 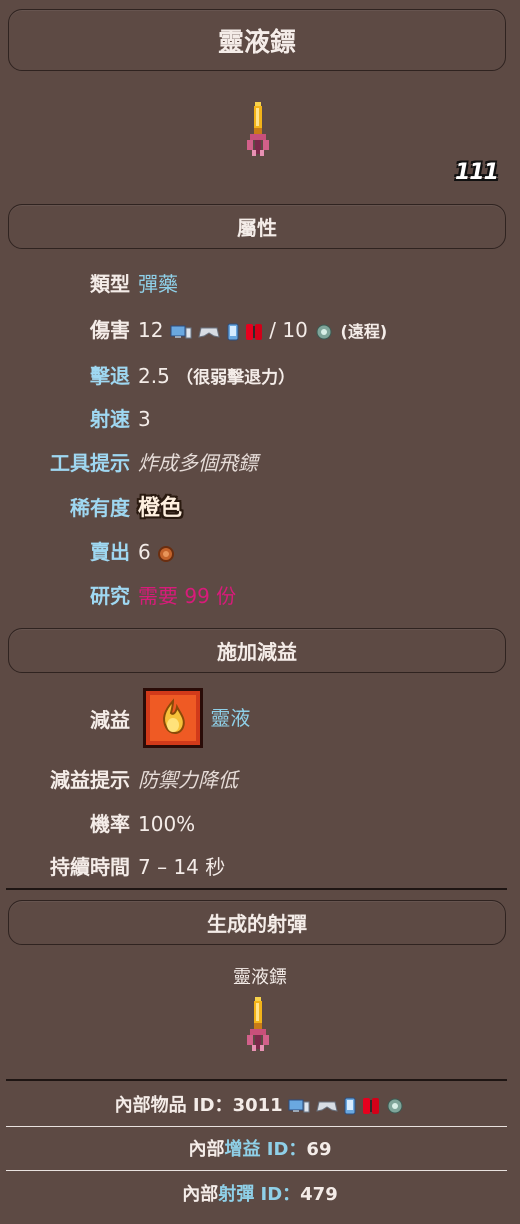 What do you see at coordinates (154, 376) in the screenshot?
I see `knockback-value: 2.5` at bounding box center [154, 376].